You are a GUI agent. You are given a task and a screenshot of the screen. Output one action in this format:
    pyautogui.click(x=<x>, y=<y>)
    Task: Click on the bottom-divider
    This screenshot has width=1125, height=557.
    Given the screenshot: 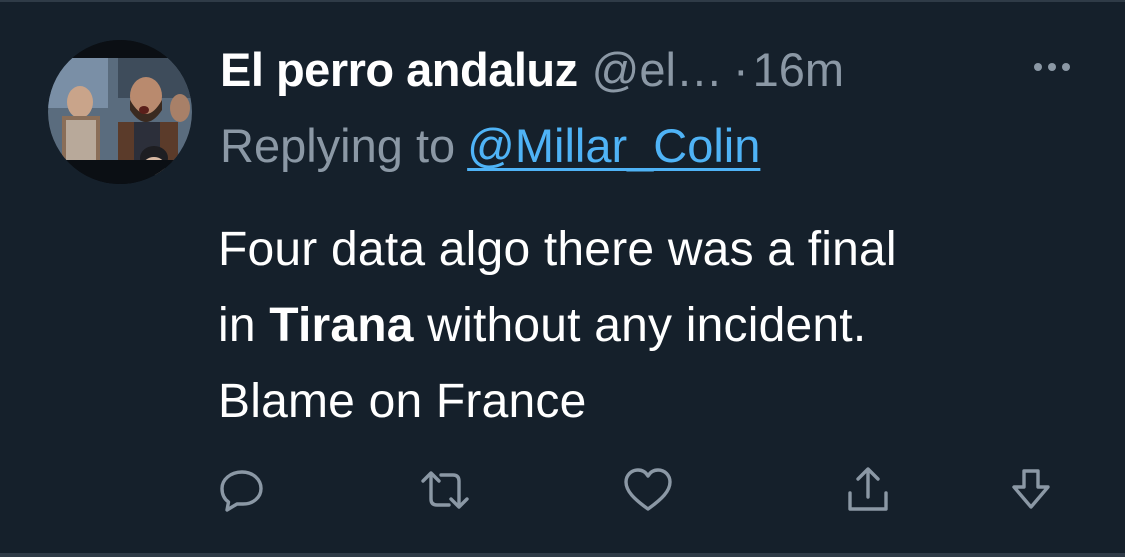 What is the action you would take?
    pyautogui.click(x=562, y=555)
    